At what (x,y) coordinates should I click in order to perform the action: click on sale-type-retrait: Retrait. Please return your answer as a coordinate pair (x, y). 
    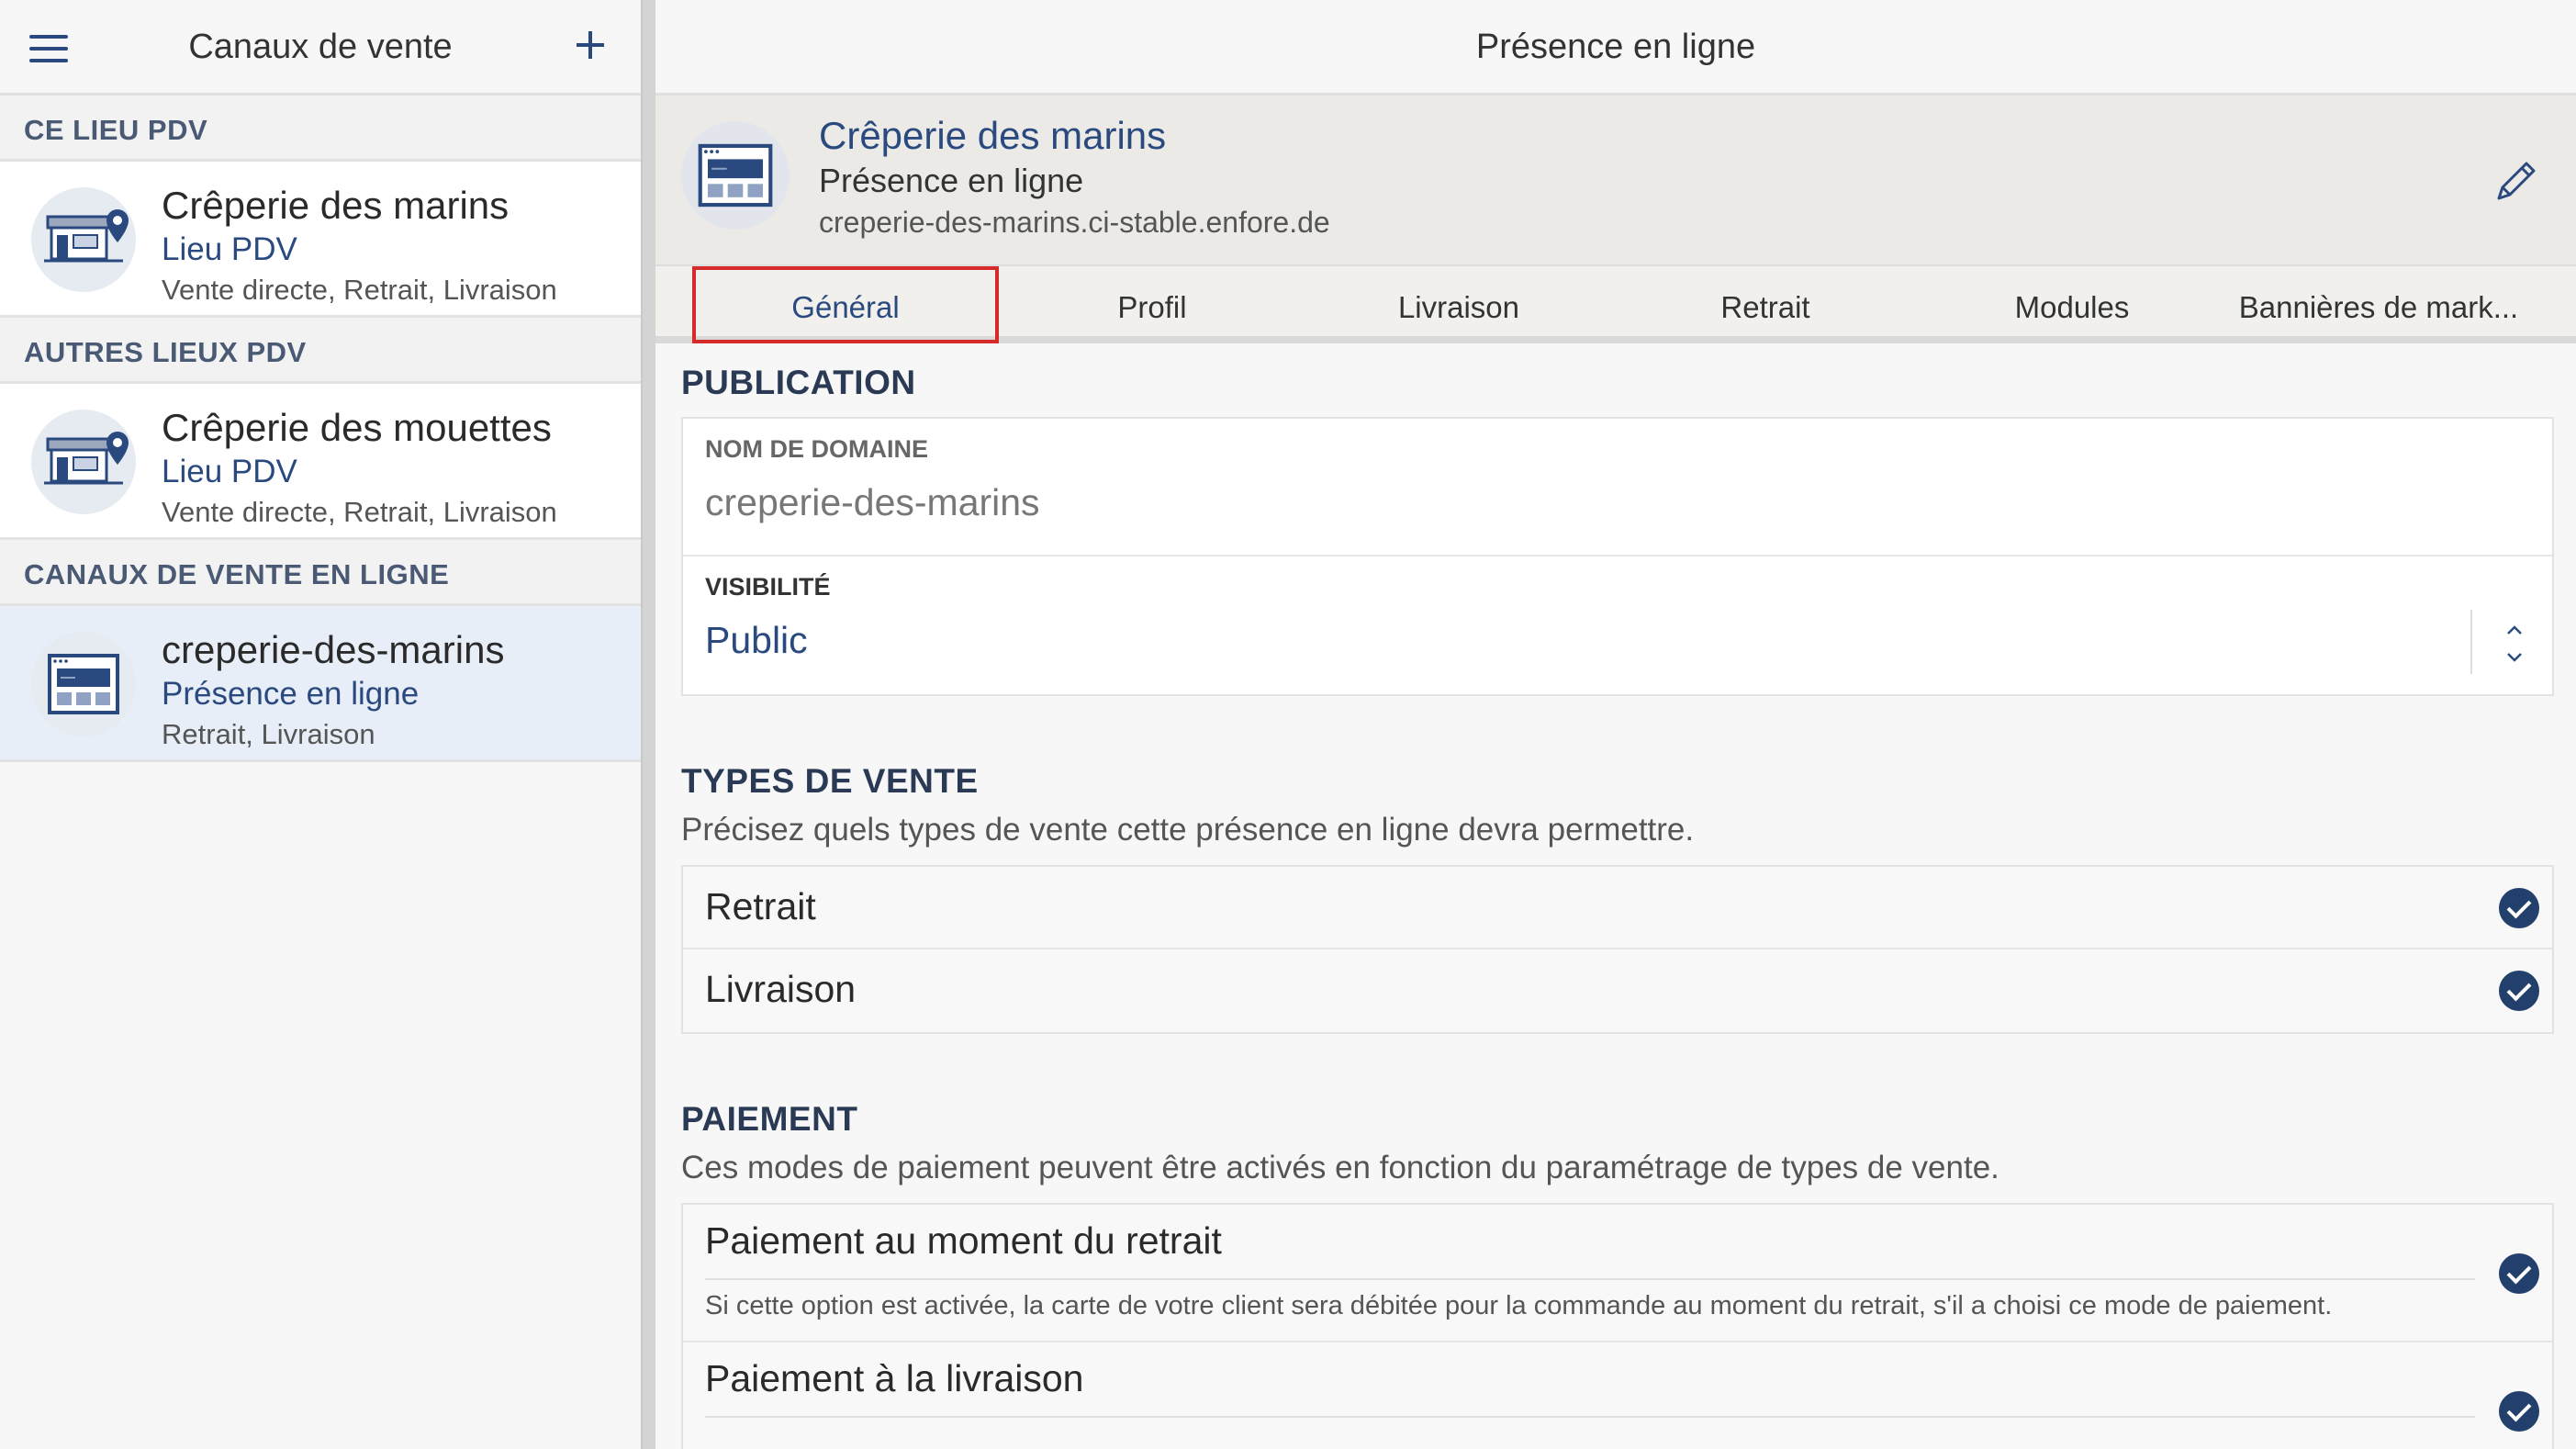
    Looking at the image, I should click on (1617, 908).